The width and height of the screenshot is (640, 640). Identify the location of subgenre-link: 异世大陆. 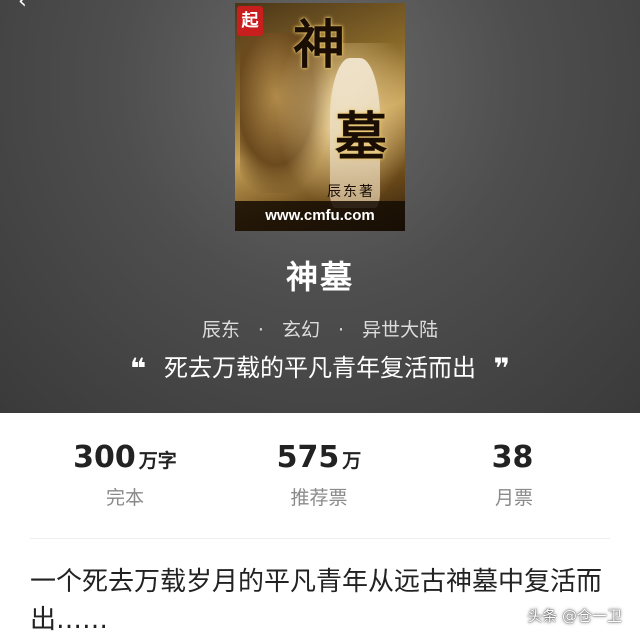
(400, 328).